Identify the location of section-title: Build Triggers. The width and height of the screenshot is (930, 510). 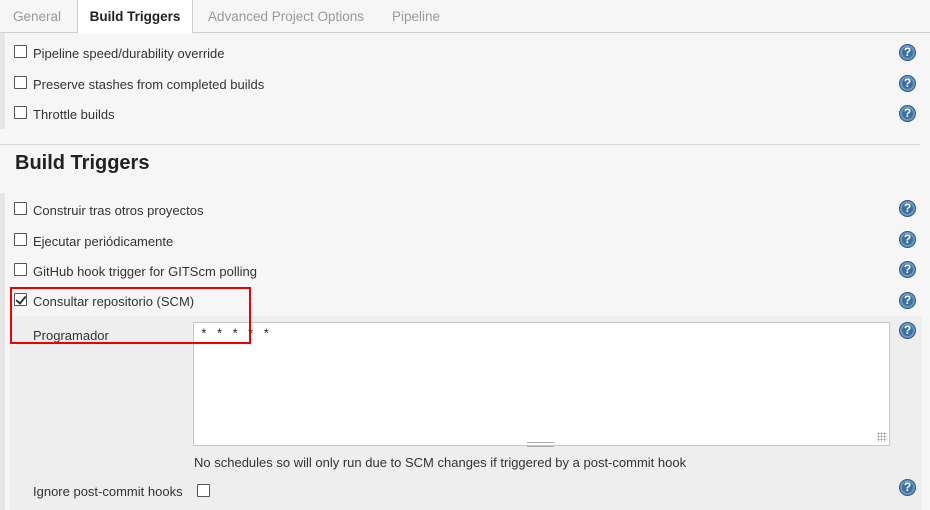
(82, 163).